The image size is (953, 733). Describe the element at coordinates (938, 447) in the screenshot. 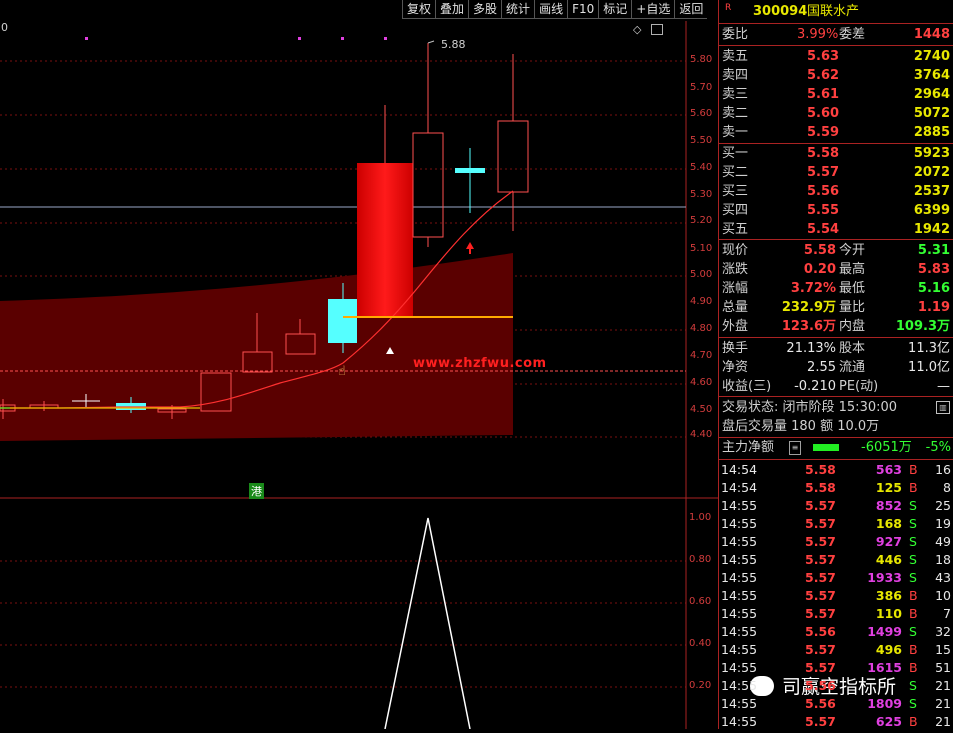

I see `main-flow-pct: -5%` at that location.